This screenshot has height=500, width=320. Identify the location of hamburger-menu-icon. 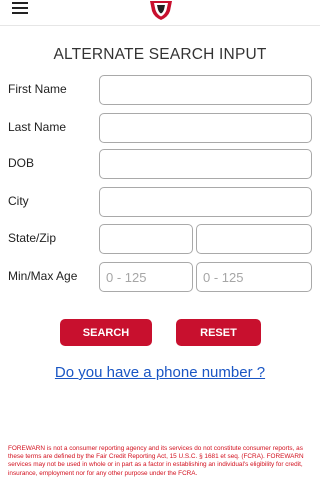
(21, 8).